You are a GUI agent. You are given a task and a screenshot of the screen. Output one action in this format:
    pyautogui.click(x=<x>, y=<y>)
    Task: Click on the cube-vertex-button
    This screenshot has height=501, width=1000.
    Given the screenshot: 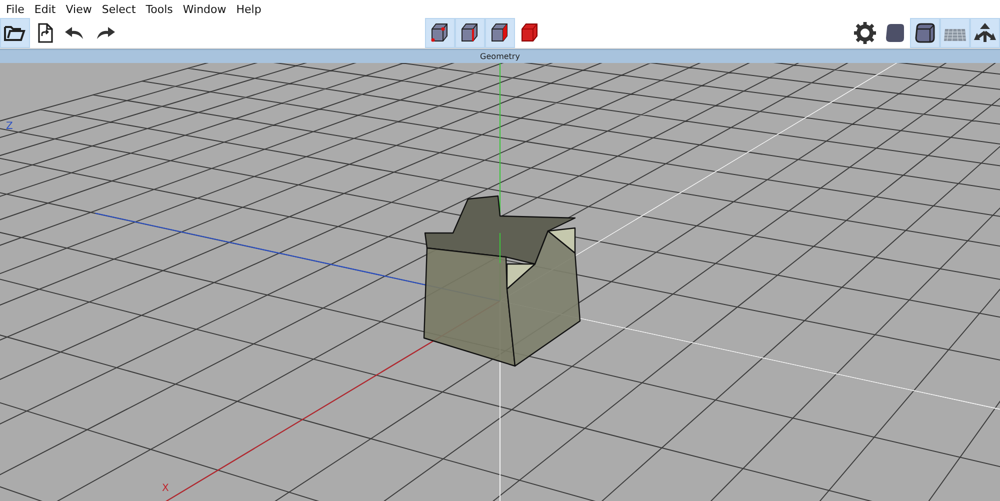 What is the action you would take?
    pyautogui.click(x=440, y=33)
    